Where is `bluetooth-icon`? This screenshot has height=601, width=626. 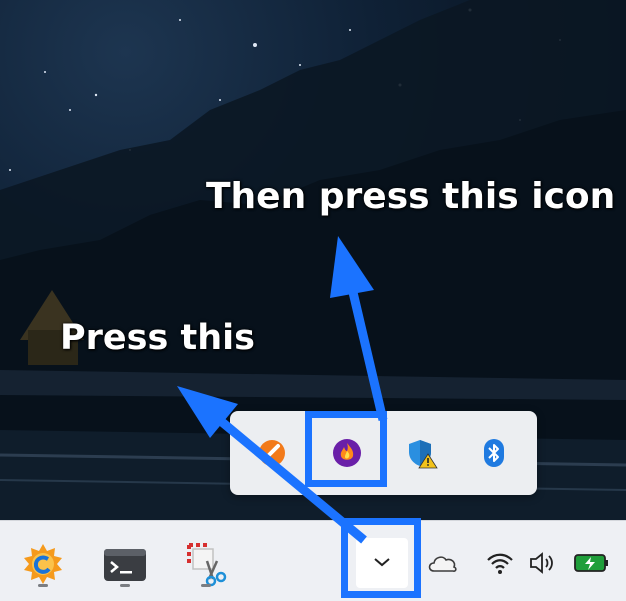 bluetooth-icon is located at coordinates (494, 453).